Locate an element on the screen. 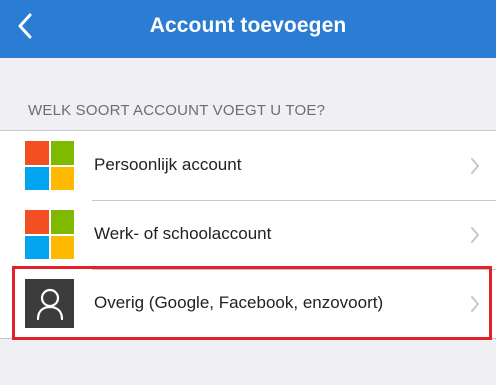 The image size is (496, 385). option-label: Werk- of schoolaccount is located at coordinates (183, 233).